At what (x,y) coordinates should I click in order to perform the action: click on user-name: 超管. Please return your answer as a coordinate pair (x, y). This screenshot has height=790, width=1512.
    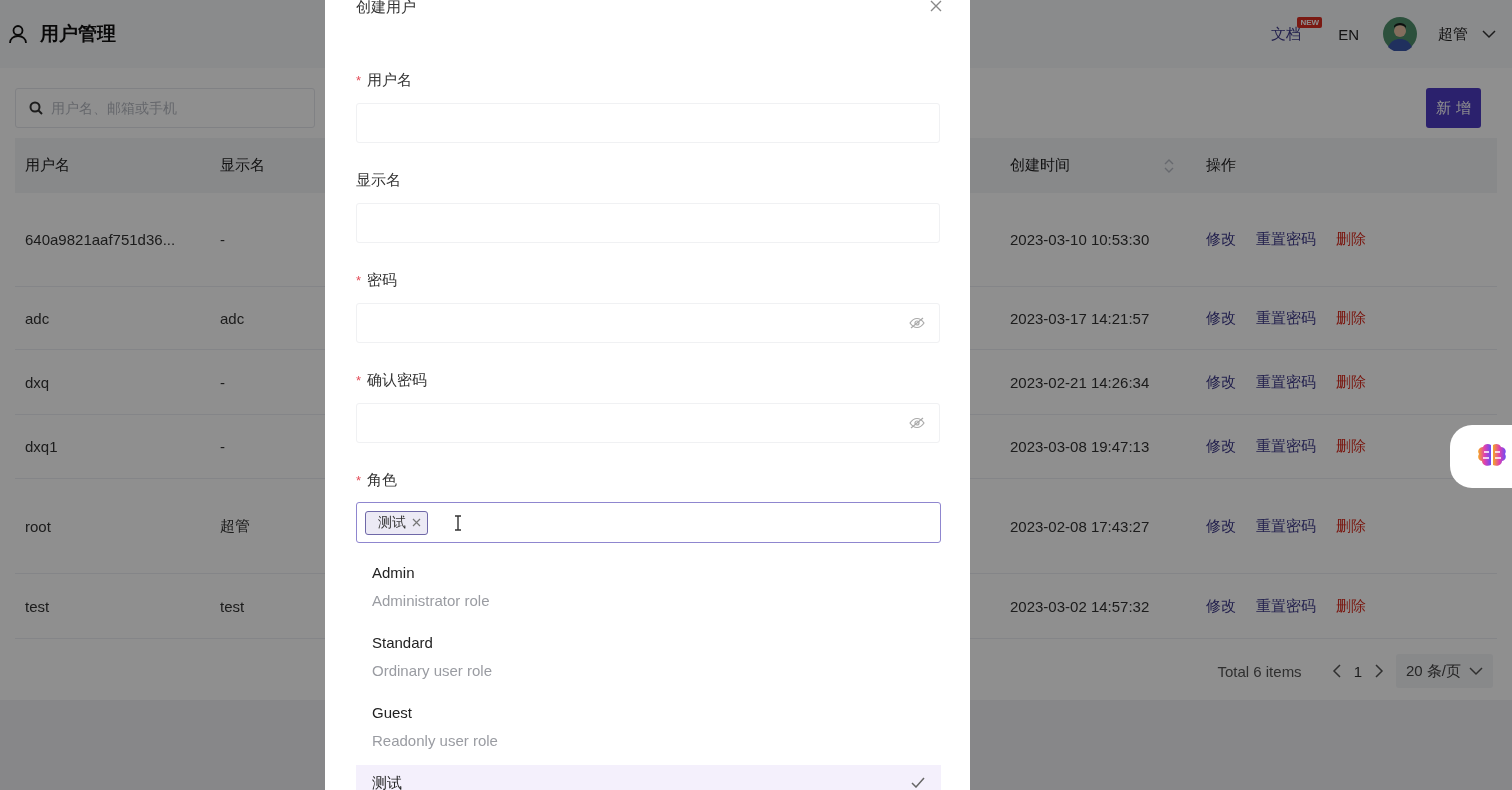
    Looking at the image, I should click on (1453, 34).